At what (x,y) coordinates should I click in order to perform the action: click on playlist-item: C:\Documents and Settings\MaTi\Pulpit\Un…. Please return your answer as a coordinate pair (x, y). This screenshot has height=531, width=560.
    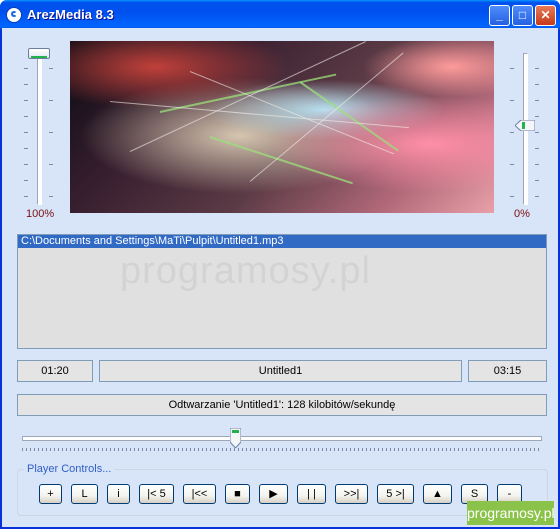
    Looking at the image, I should click on (282, 241).